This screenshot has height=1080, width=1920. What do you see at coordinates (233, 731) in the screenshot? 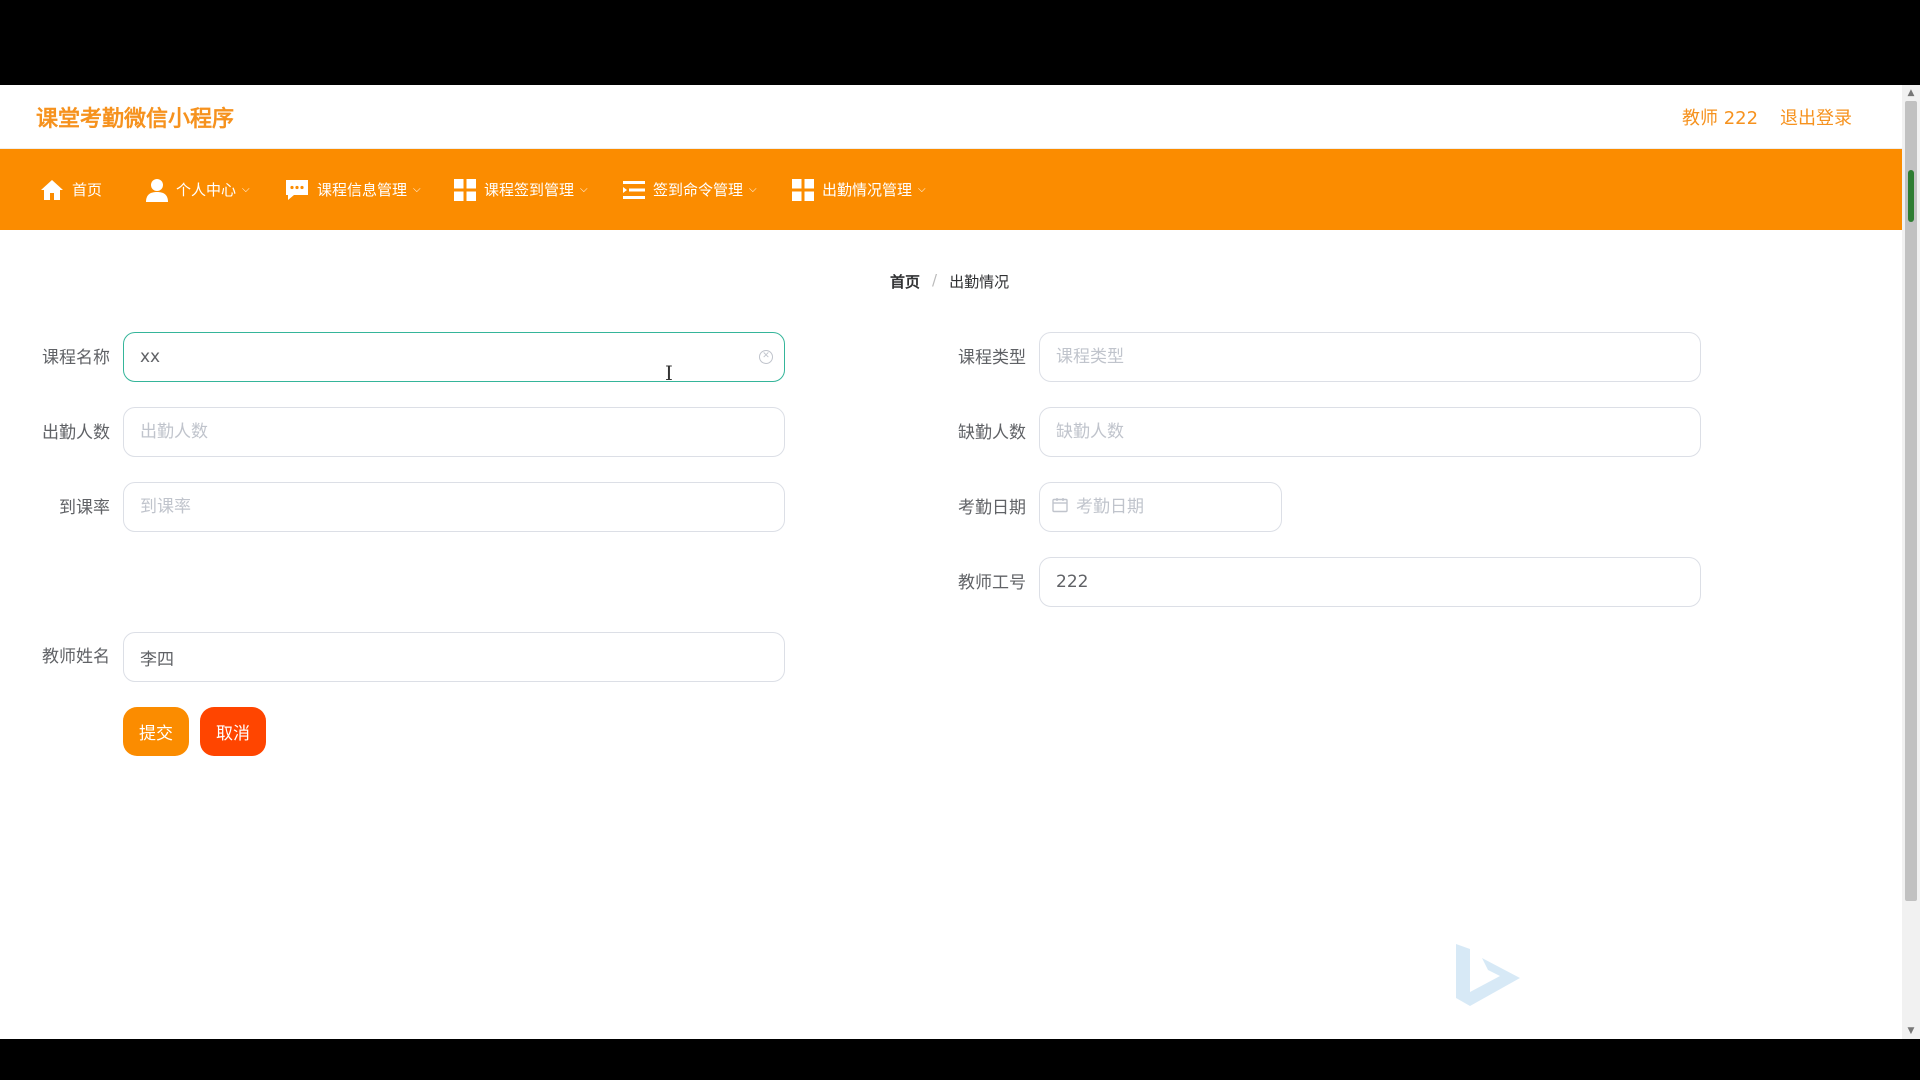
I see `cancel-button: 取消` at bounding box center [233, 731].